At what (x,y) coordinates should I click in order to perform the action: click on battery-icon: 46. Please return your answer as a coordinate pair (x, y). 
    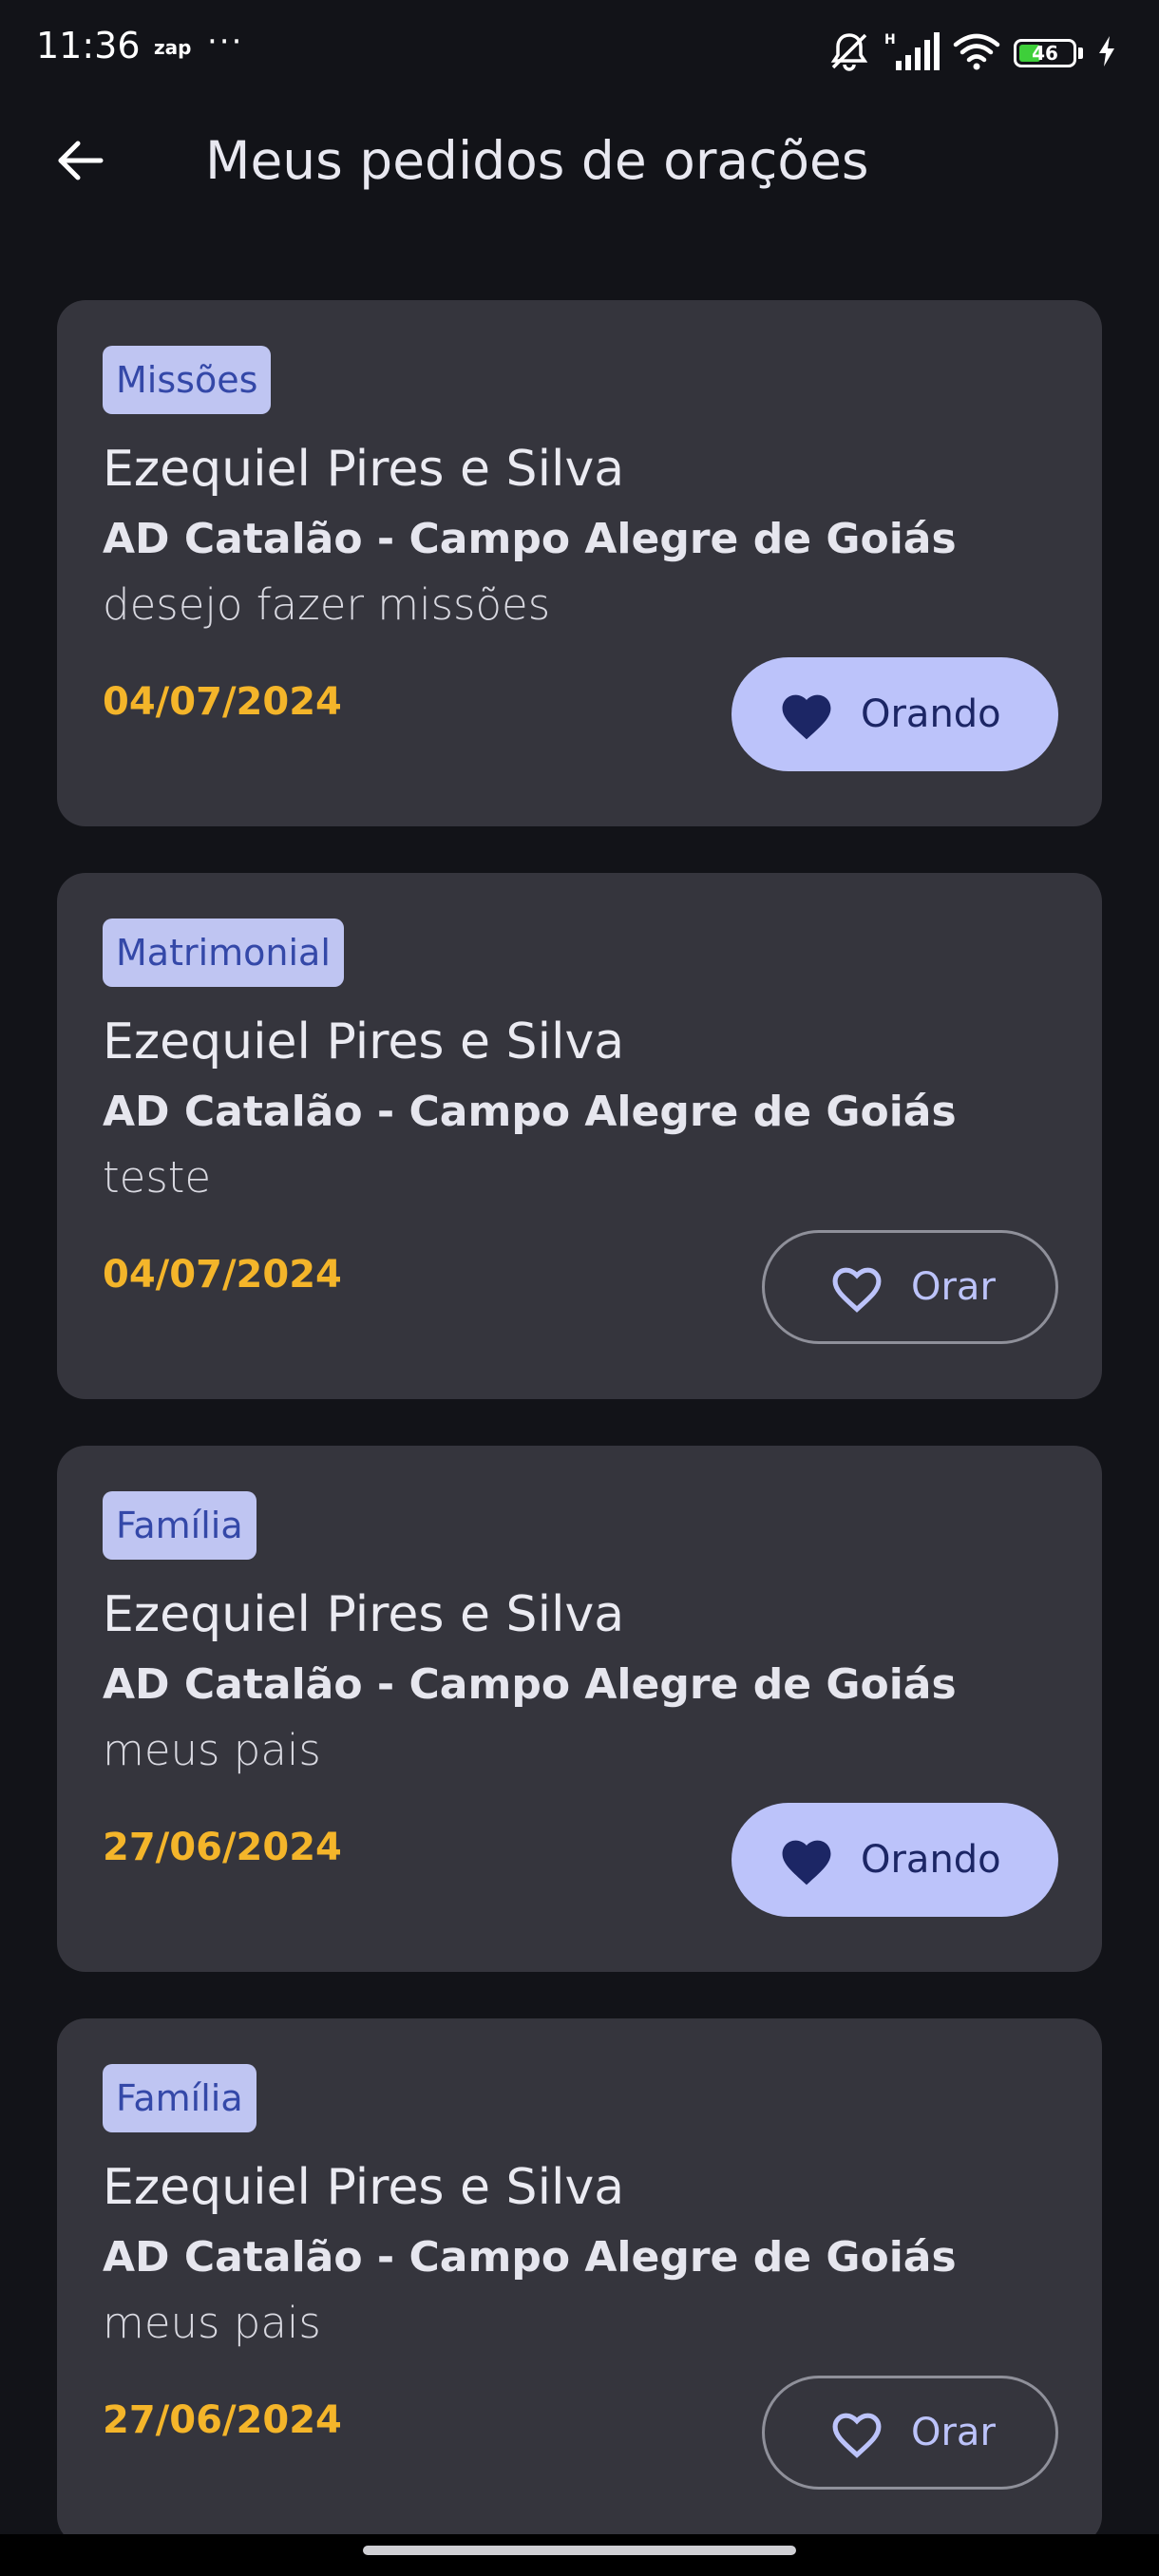
    Looking at the image, I should click on (1045, 53).